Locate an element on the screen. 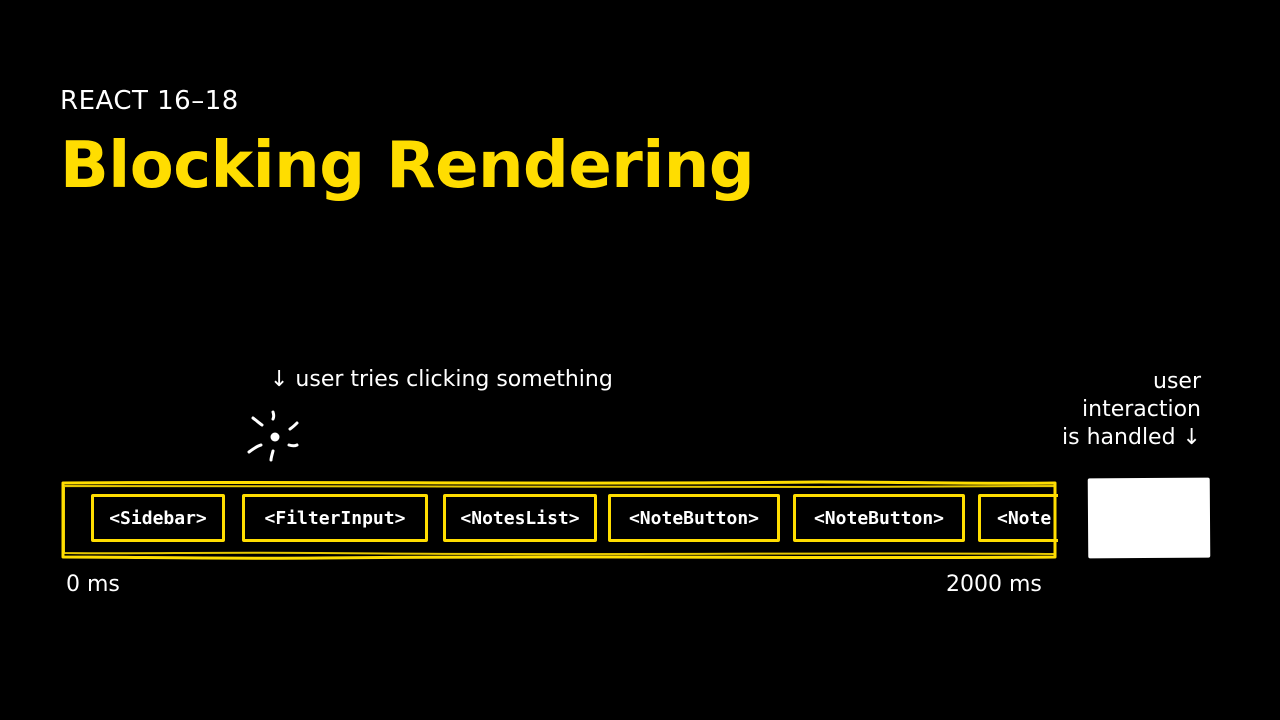 This screenshot has height=720, width=1280. component-notes-list: <NotesList> is located at coordinates (520, 518).